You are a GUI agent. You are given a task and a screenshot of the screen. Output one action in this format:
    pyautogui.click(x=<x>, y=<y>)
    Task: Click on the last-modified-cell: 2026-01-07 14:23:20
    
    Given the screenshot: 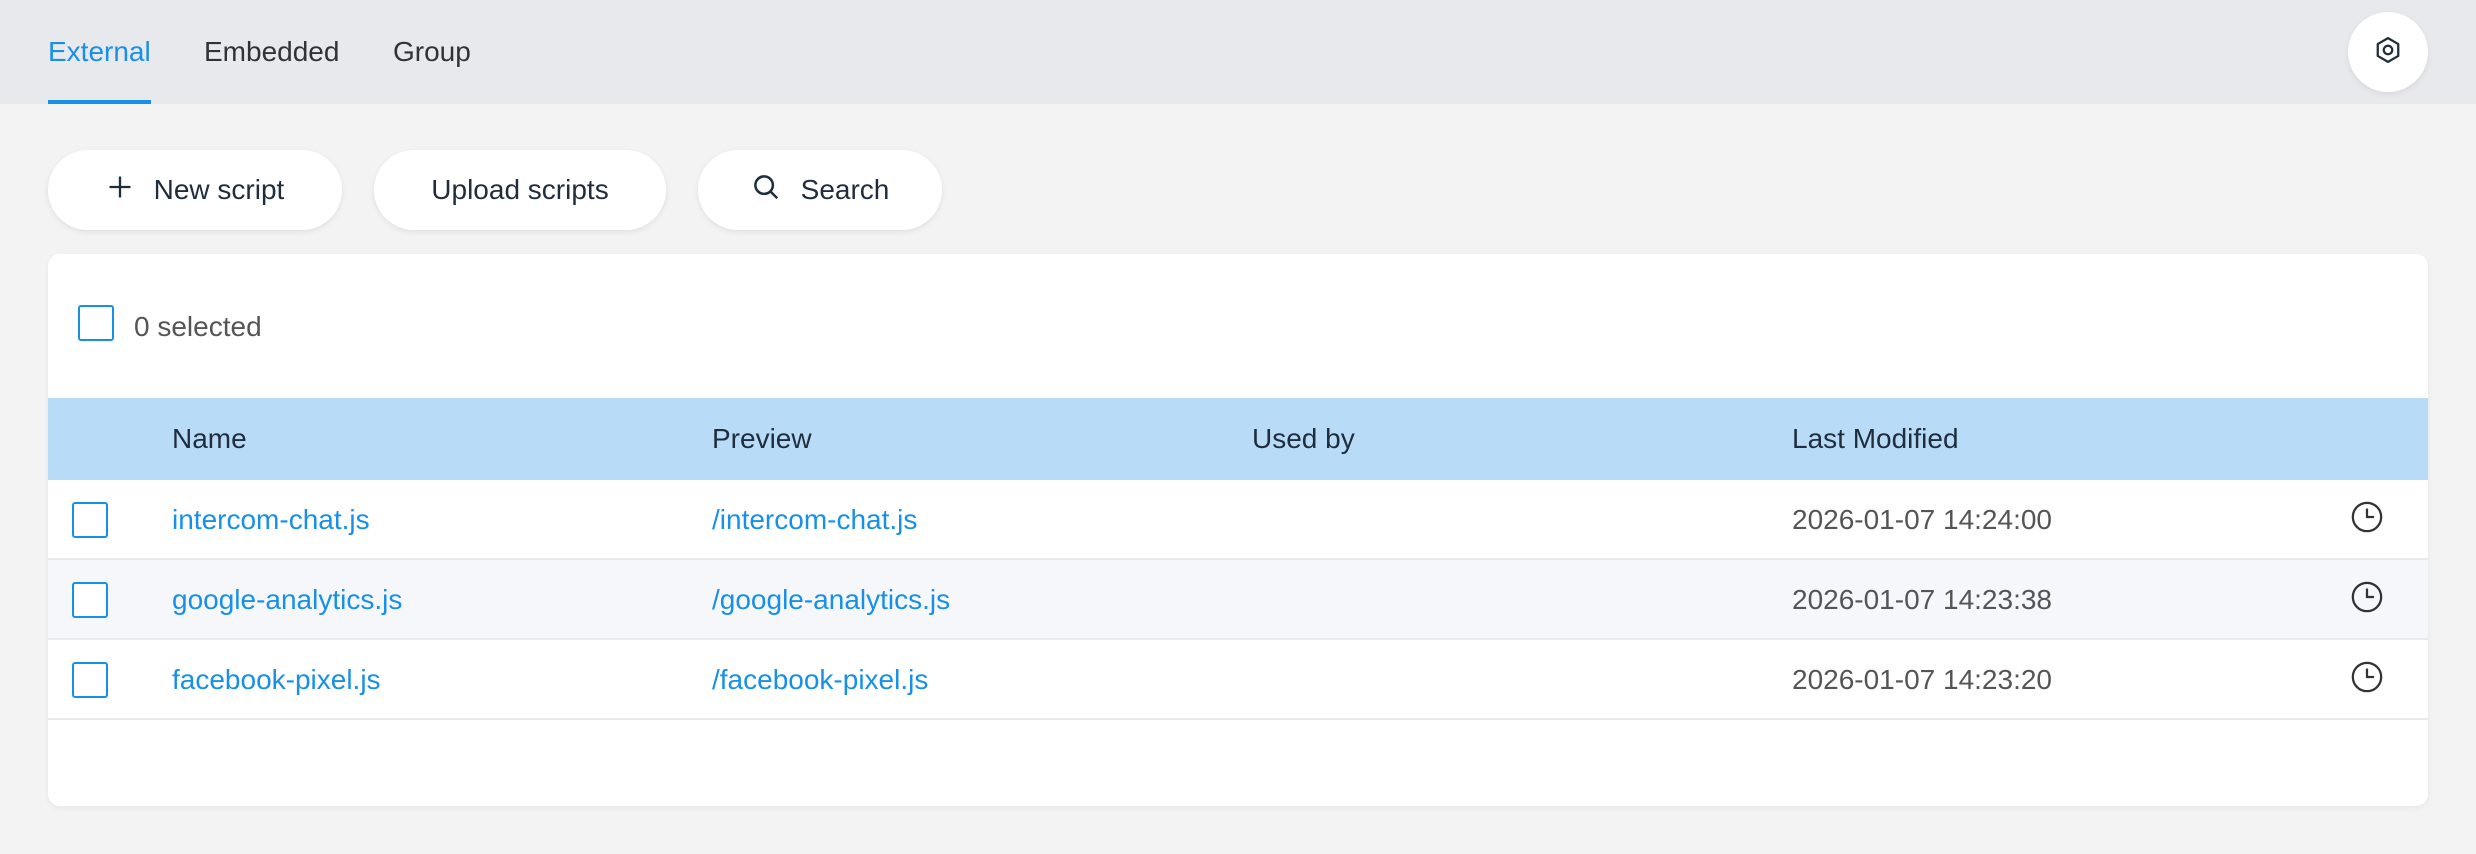 What is the action you would take?
    pyautogui.click(x=1922, y=679)
    